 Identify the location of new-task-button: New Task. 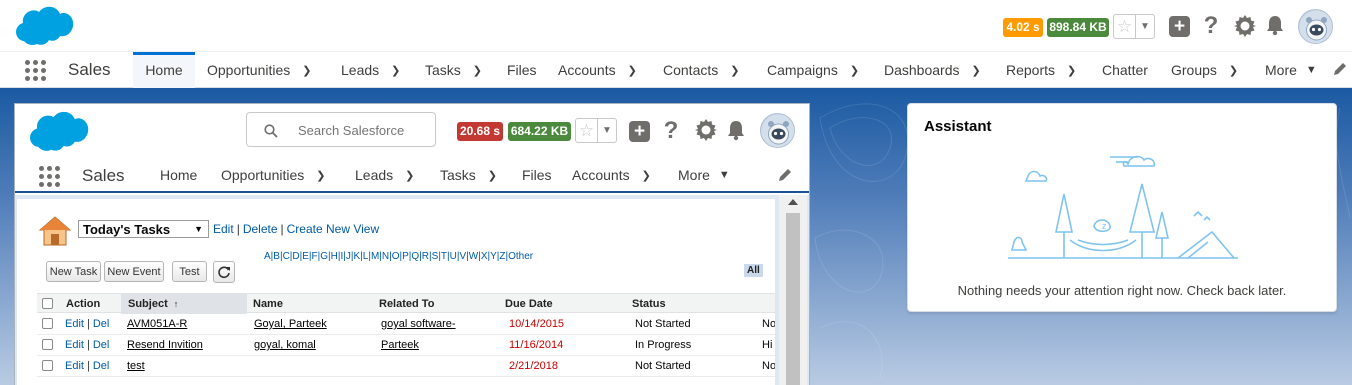
(73, 271).